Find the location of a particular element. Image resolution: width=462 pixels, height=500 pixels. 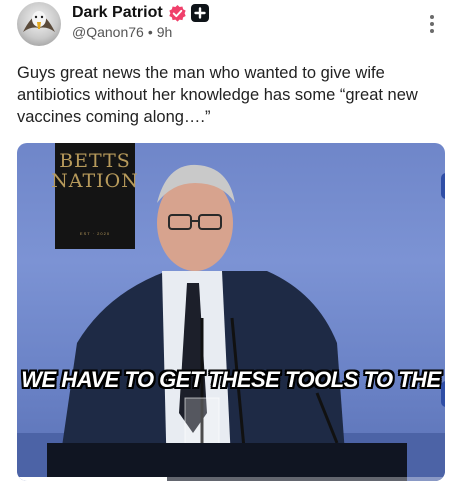

more-options-icon is located at coordinates (432, 24).